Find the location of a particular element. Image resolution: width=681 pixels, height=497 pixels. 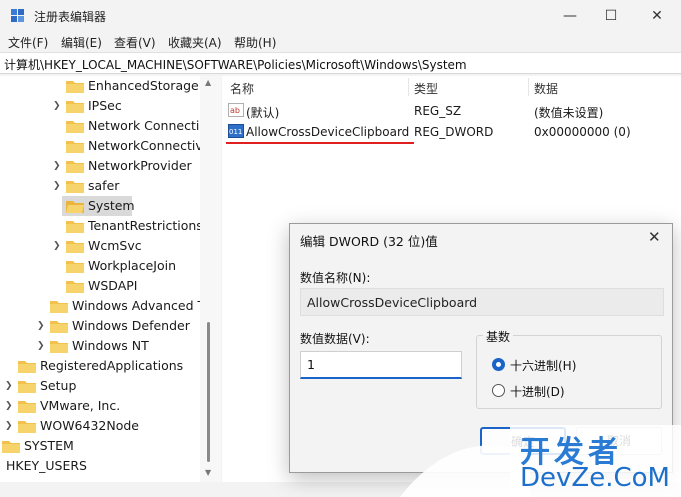

value-data: (数值未设置) is located at coordinates (569, 113).